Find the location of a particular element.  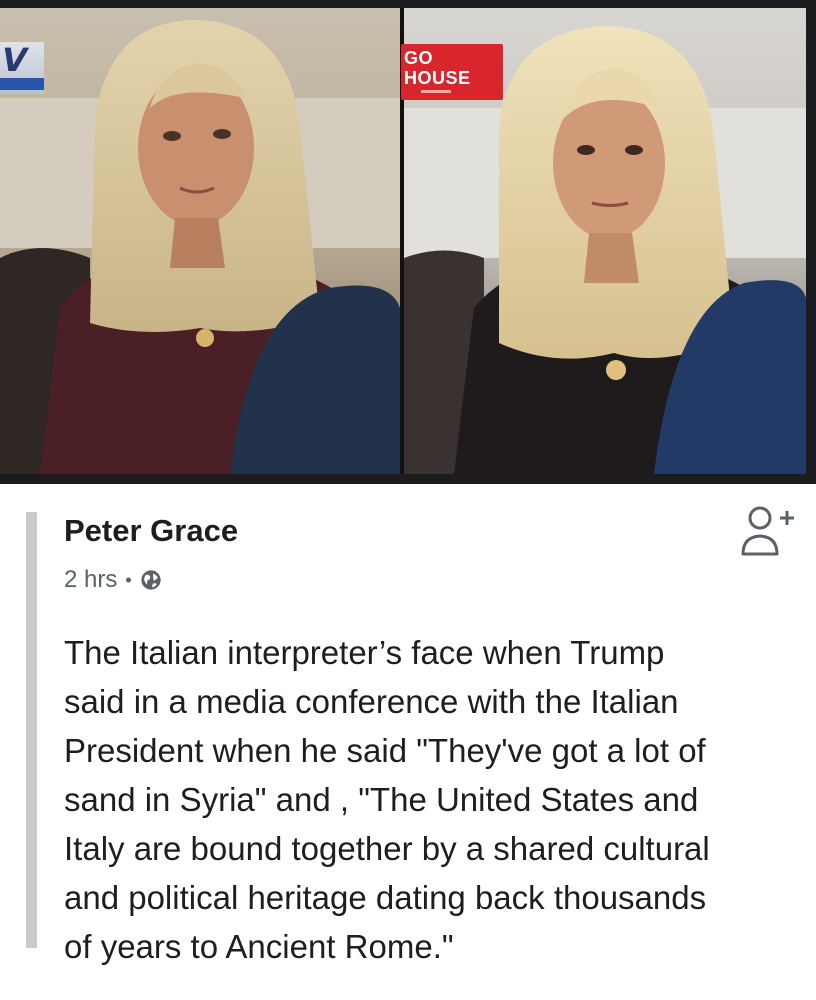

author-name: Peter Grace is located at coordinates (151, 531).